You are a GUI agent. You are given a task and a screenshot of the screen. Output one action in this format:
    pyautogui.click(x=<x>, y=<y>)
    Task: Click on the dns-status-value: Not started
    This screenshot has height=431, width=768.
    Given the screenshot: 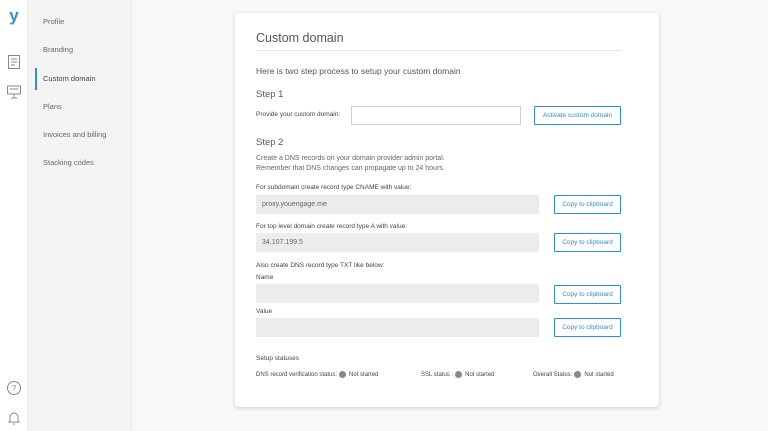 What is the action you would take?
    pyautogui.click(x=364, y=374)
    